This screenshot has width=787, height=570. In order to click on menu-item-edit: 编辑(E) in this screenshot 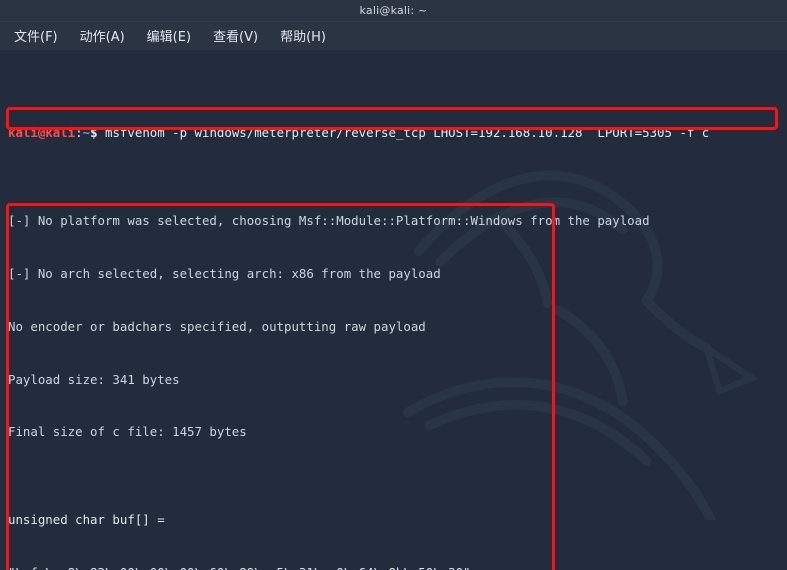, I will do `click(169, 35)`.